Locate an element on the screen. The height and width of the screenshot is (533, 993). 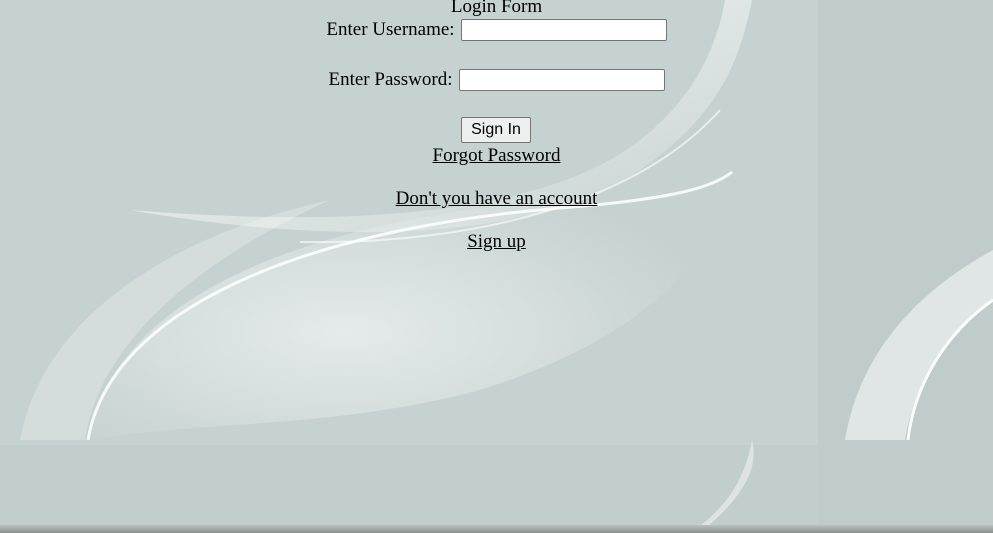
sign-up-row: Sign up is located at coordinates (496, 242).